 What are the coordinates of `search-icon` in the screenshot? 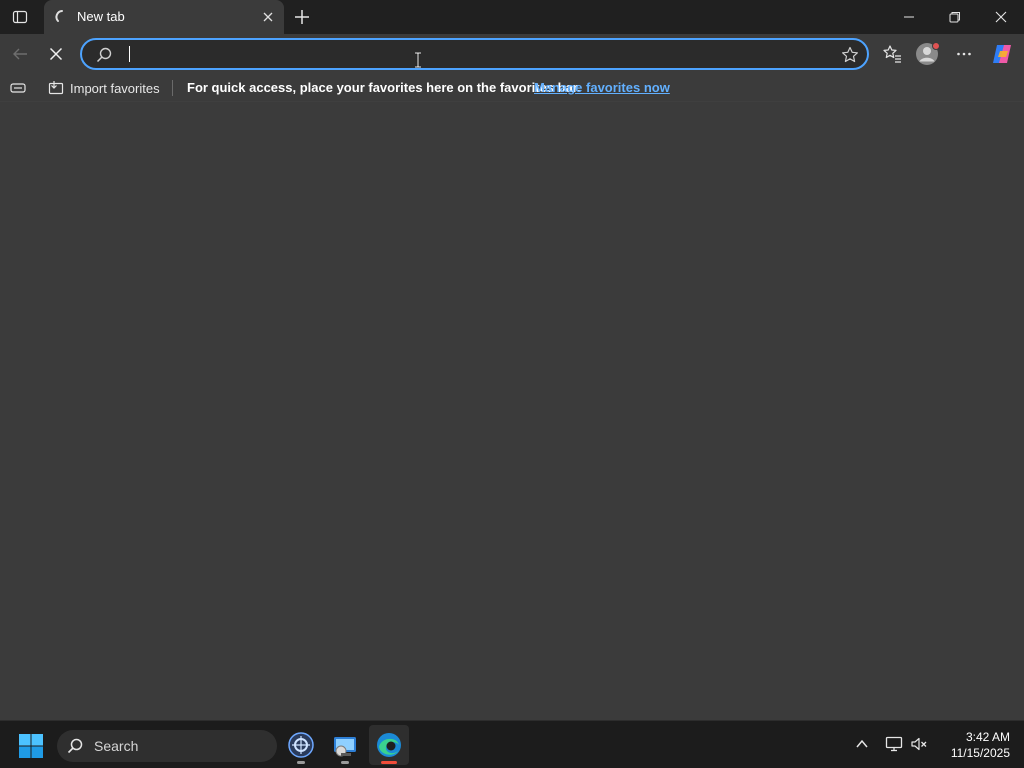 It's located at (104, 55).